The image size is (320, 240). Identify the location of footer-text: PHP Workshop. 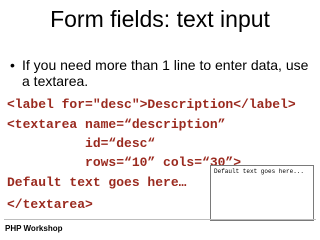
(34, 228).